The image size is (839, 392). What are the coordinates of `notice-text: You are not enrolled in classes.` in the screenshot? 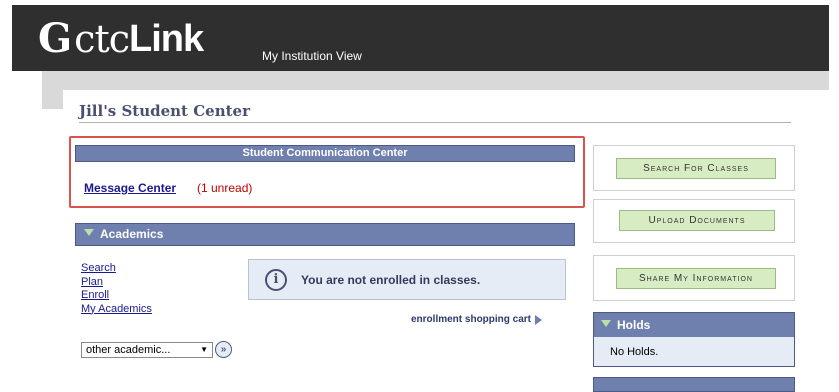 It's located at (391, 279).